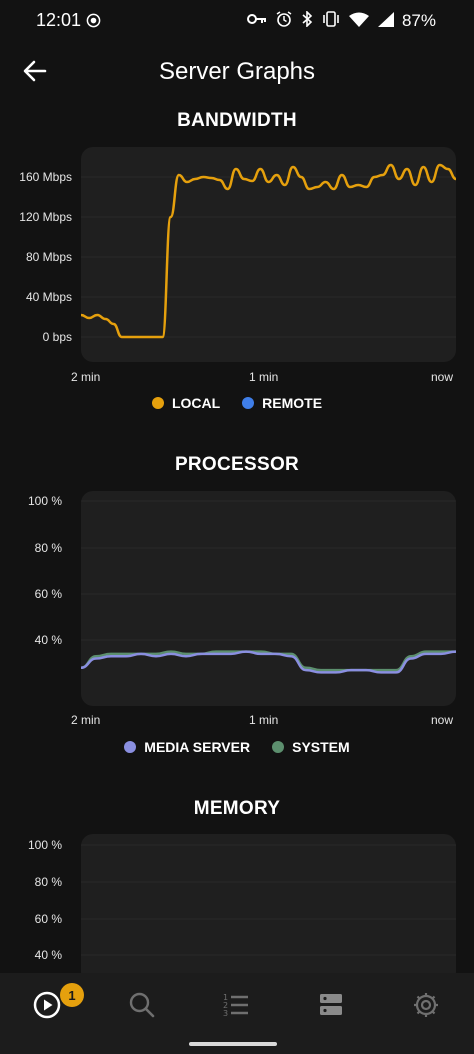 The image size is (474, 1054). I want to click on signal-icon, so click(386, 19).